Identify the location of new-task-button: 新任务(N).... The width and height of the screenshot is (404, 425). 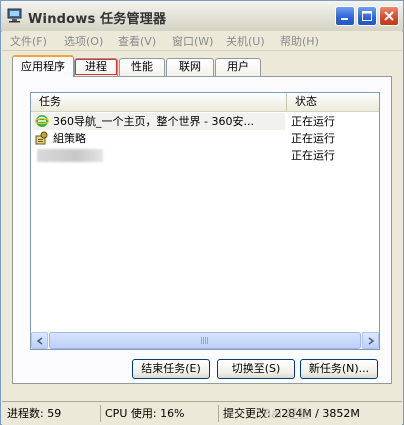
(339, 369).